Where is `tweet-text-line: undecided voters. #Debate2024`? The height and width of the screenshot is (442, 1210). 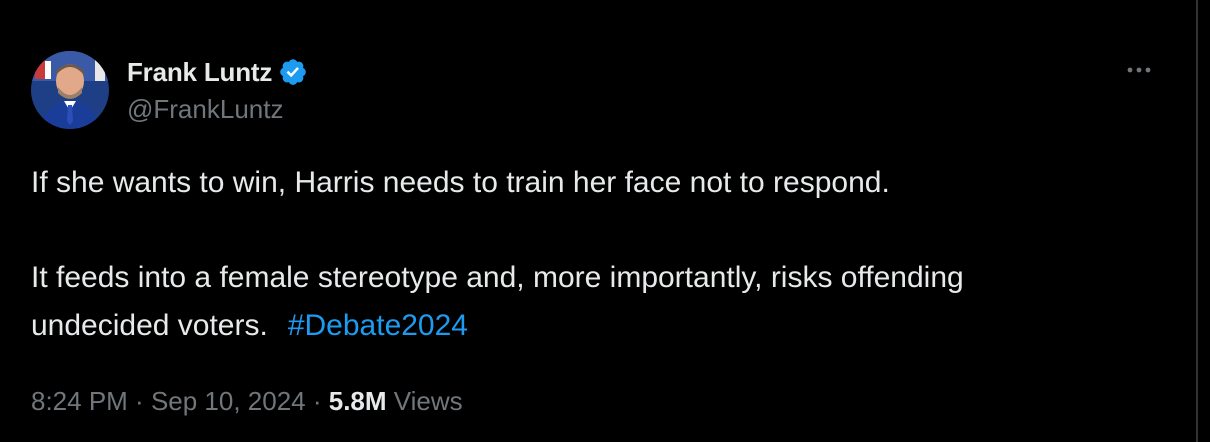
tweet-text-line: undecided voters. #Debate2024 is located at coordinates (249, 326).